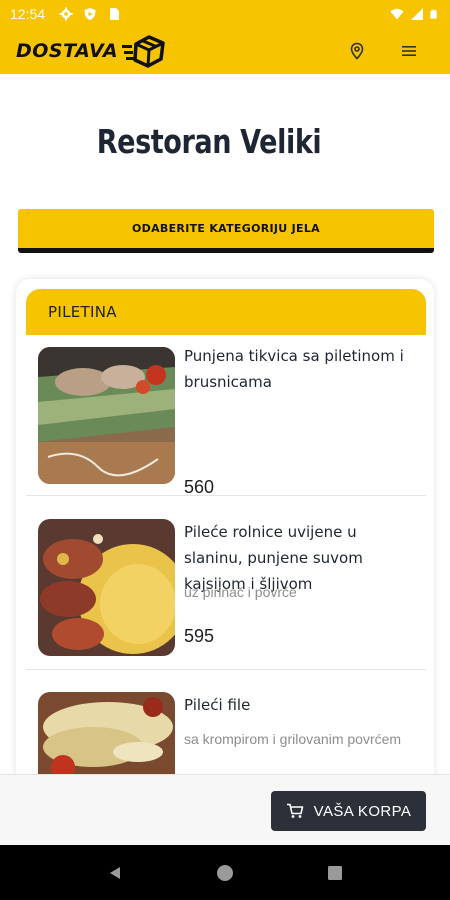 The width and height of the screenshot is (450, 900). Describe the element at coordinates (293, 739) in the screenshot. I see `dish-description: sa krompirom i grilovanim povrćem` at that location.